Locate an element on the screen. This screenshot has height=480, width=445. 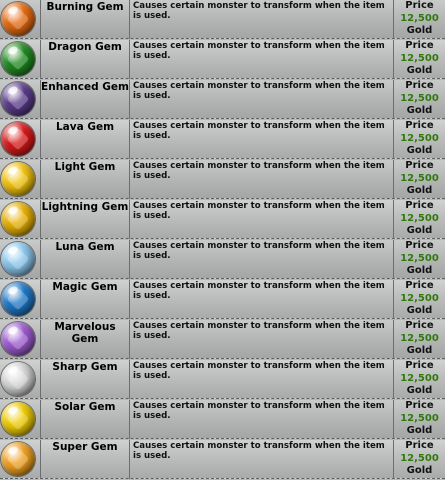
magic-gem-icon is located at coordinates (18, 299).